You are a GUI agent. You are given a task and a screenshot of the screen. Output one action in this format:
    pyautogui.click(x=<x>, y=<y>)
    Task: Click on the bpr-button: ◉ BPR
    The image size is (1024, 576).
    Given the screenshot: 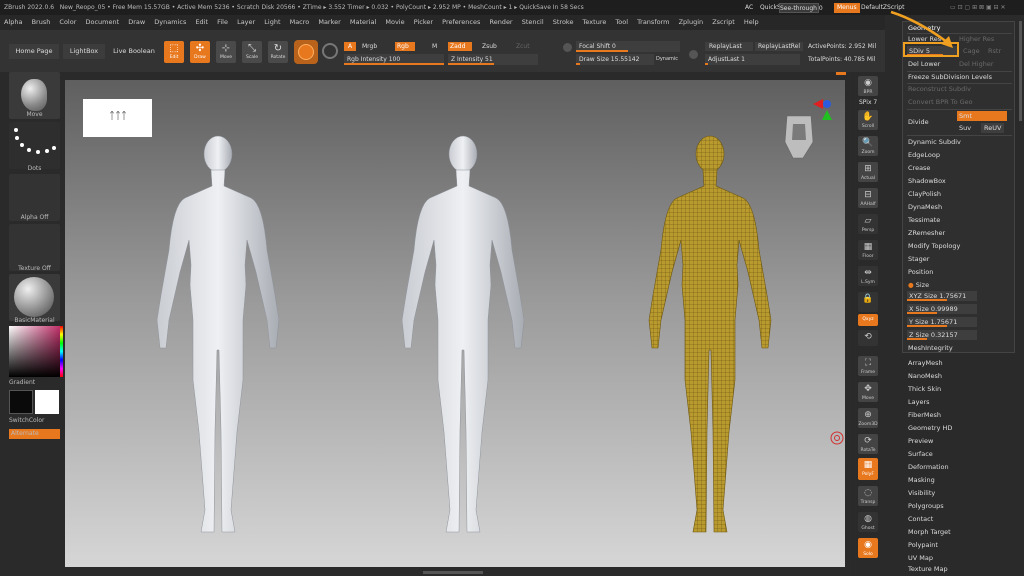 What is the action you would take?
    pyautogui.click(x=868, y=86)
    